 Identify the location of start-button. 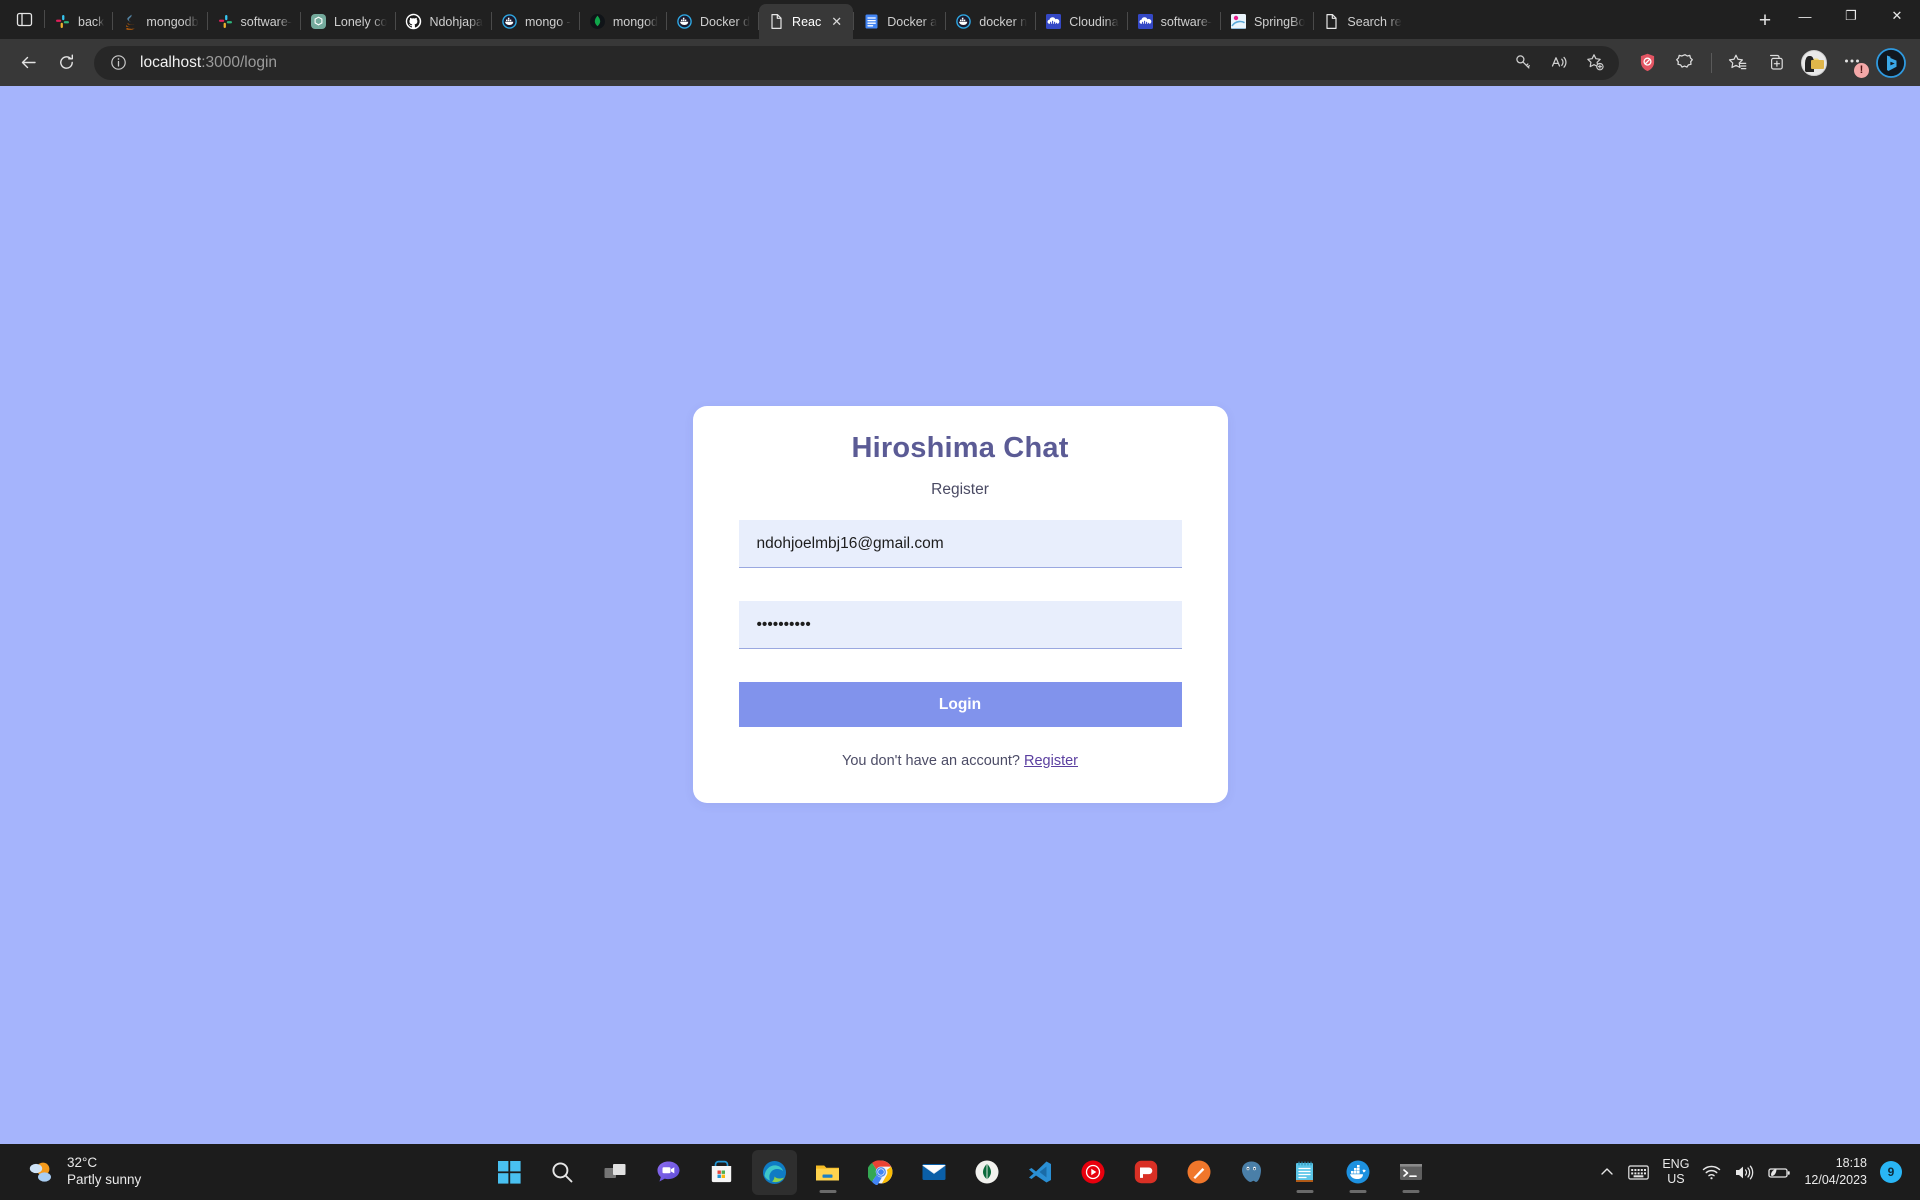
(509, 1172).